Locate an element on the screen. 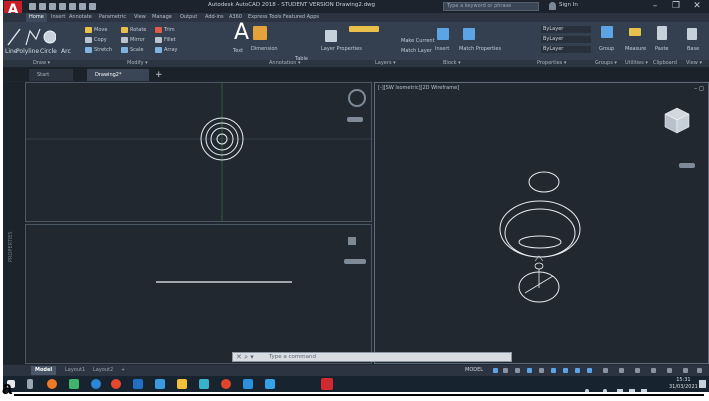 The image size is (709, 401). polar-icon is located at coordinates (529, 370).